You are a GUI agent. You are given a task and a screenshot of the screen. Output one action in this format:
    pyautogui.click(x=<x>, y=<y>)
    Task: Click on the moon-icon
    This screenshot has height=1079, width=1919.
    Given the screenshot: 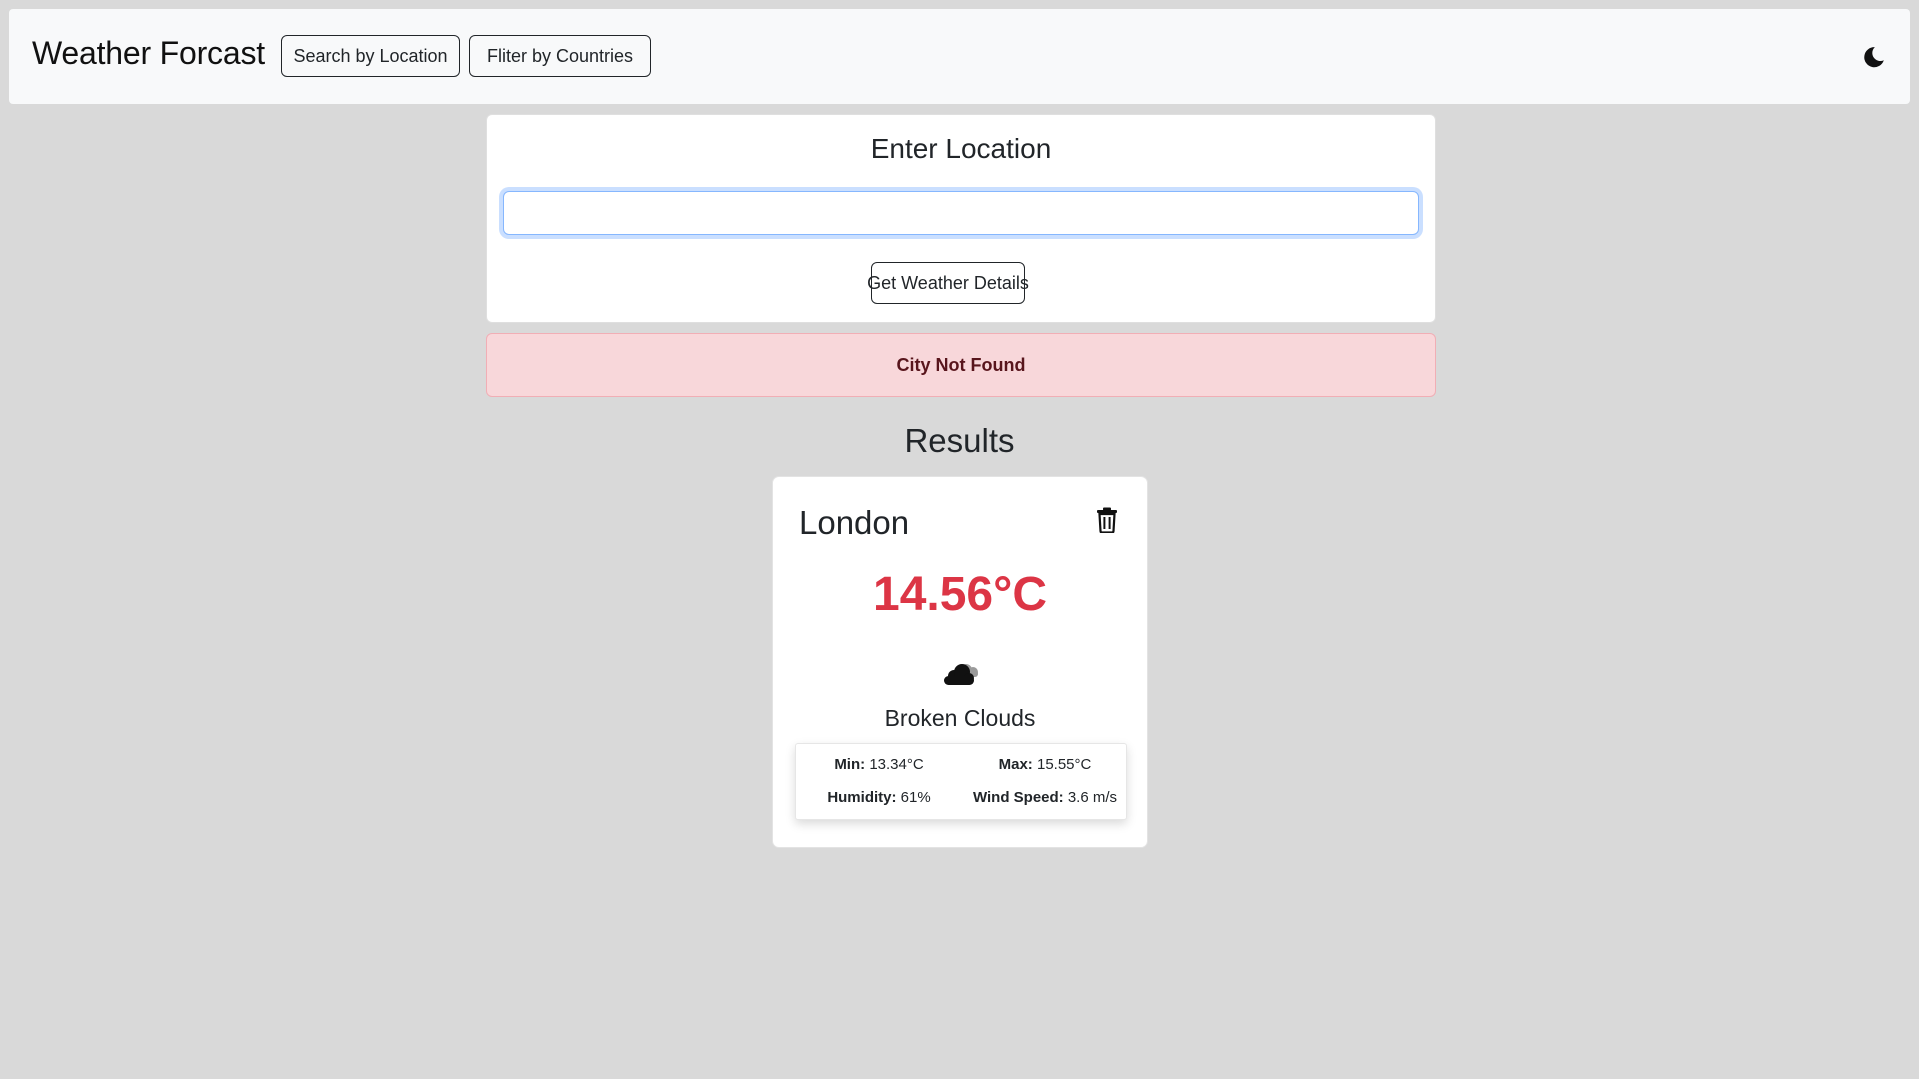 What is the action you would take?
    pyautogui.click(x=1874, y=57)
    